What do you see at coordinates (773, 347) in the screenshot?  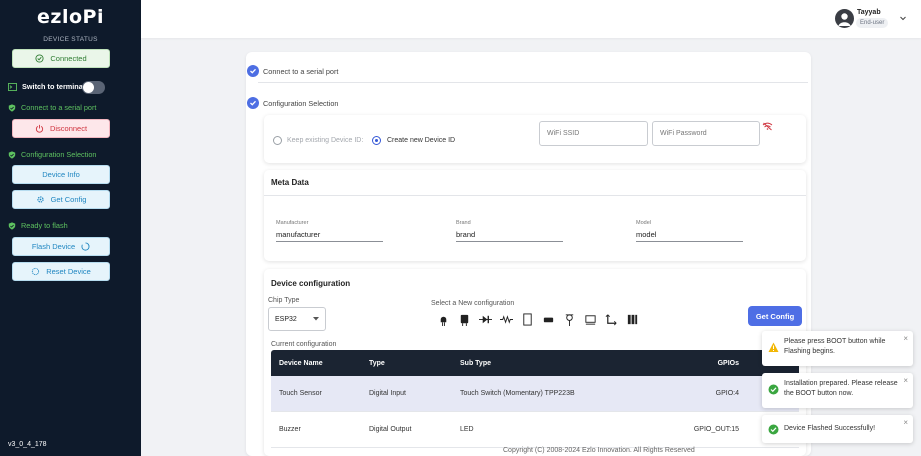 I see `warning-icon` at bounding box center [773, 347].